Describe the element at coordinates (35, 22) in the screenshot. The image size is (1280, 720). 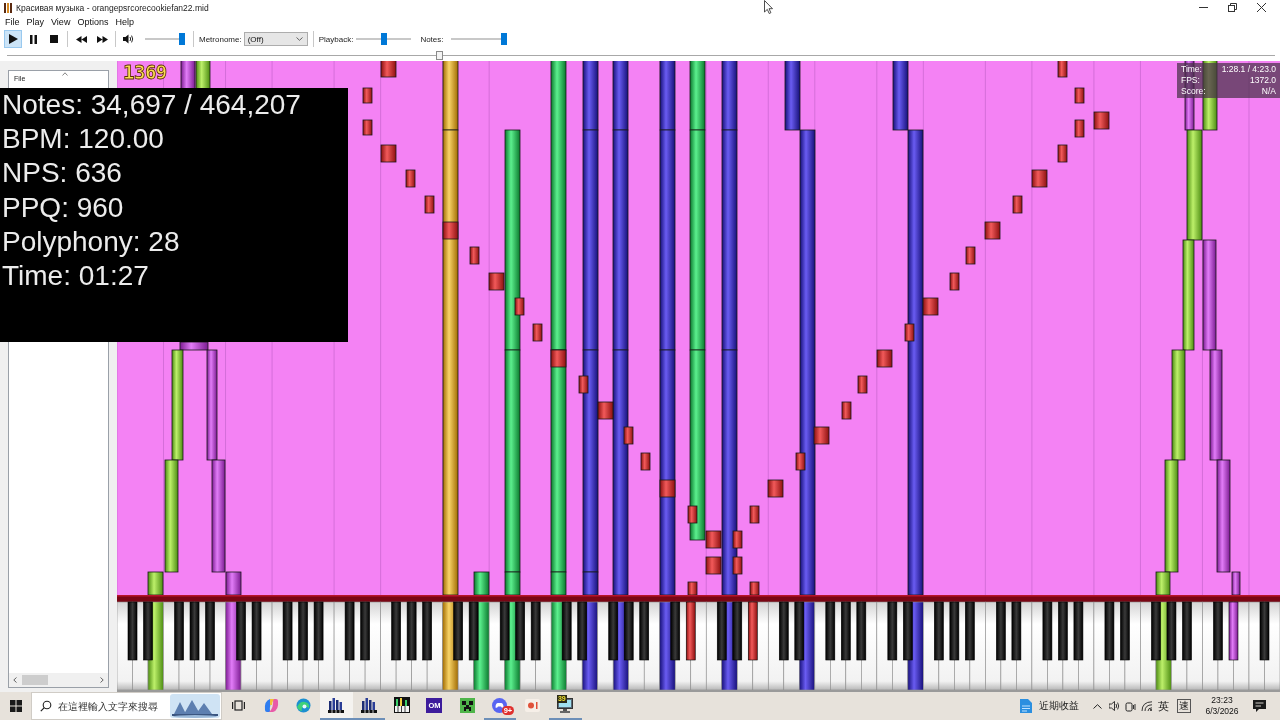
I see `menu-item: Play` at that location.